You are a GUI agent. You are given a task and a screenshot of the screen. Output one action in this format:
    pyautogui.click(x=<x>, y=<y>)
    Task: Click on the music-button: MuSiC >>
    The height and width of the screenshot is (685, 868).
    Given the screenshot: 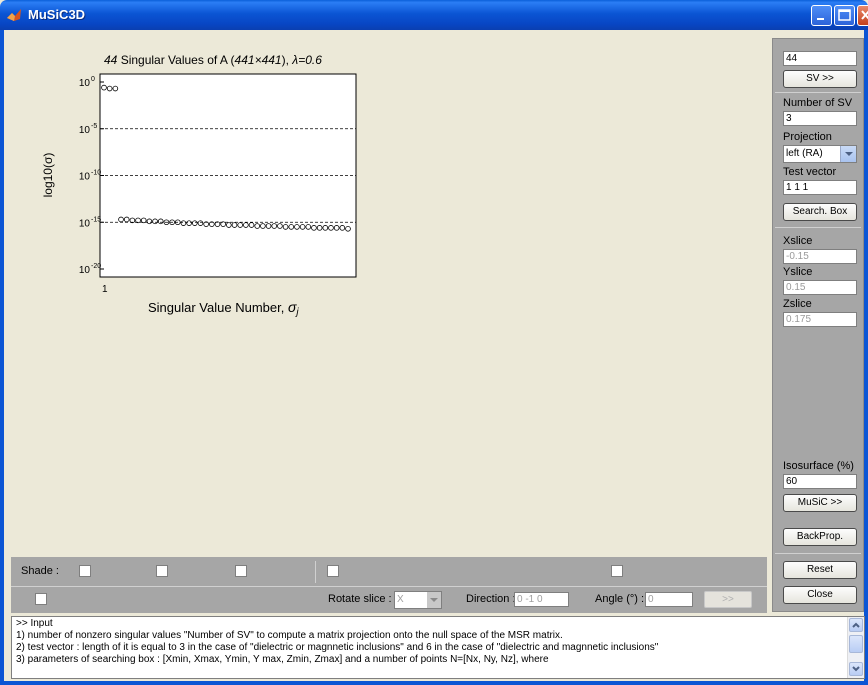 What is the action you would take?
    pyautogui.click(x=820, y=503)
    